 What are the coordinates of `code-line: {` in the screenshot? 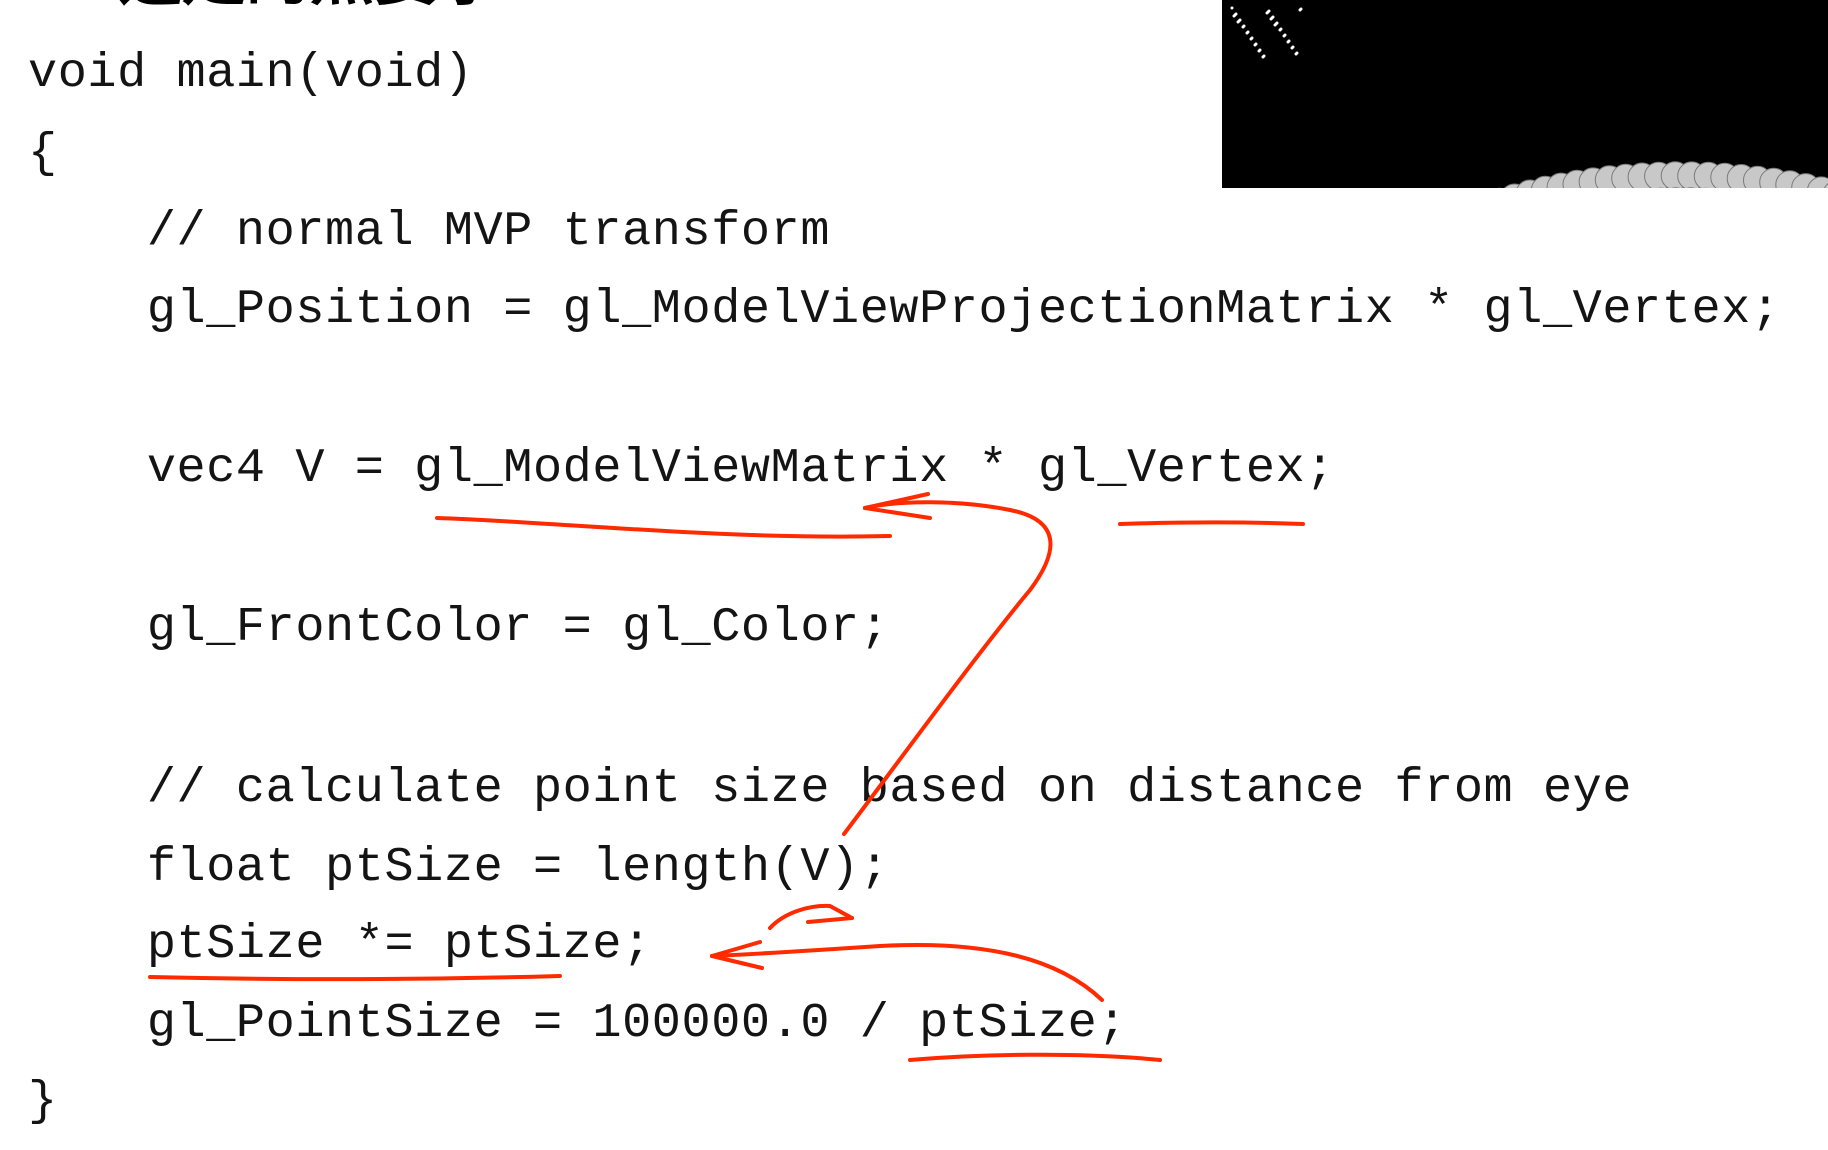 It's located at (43, 153).